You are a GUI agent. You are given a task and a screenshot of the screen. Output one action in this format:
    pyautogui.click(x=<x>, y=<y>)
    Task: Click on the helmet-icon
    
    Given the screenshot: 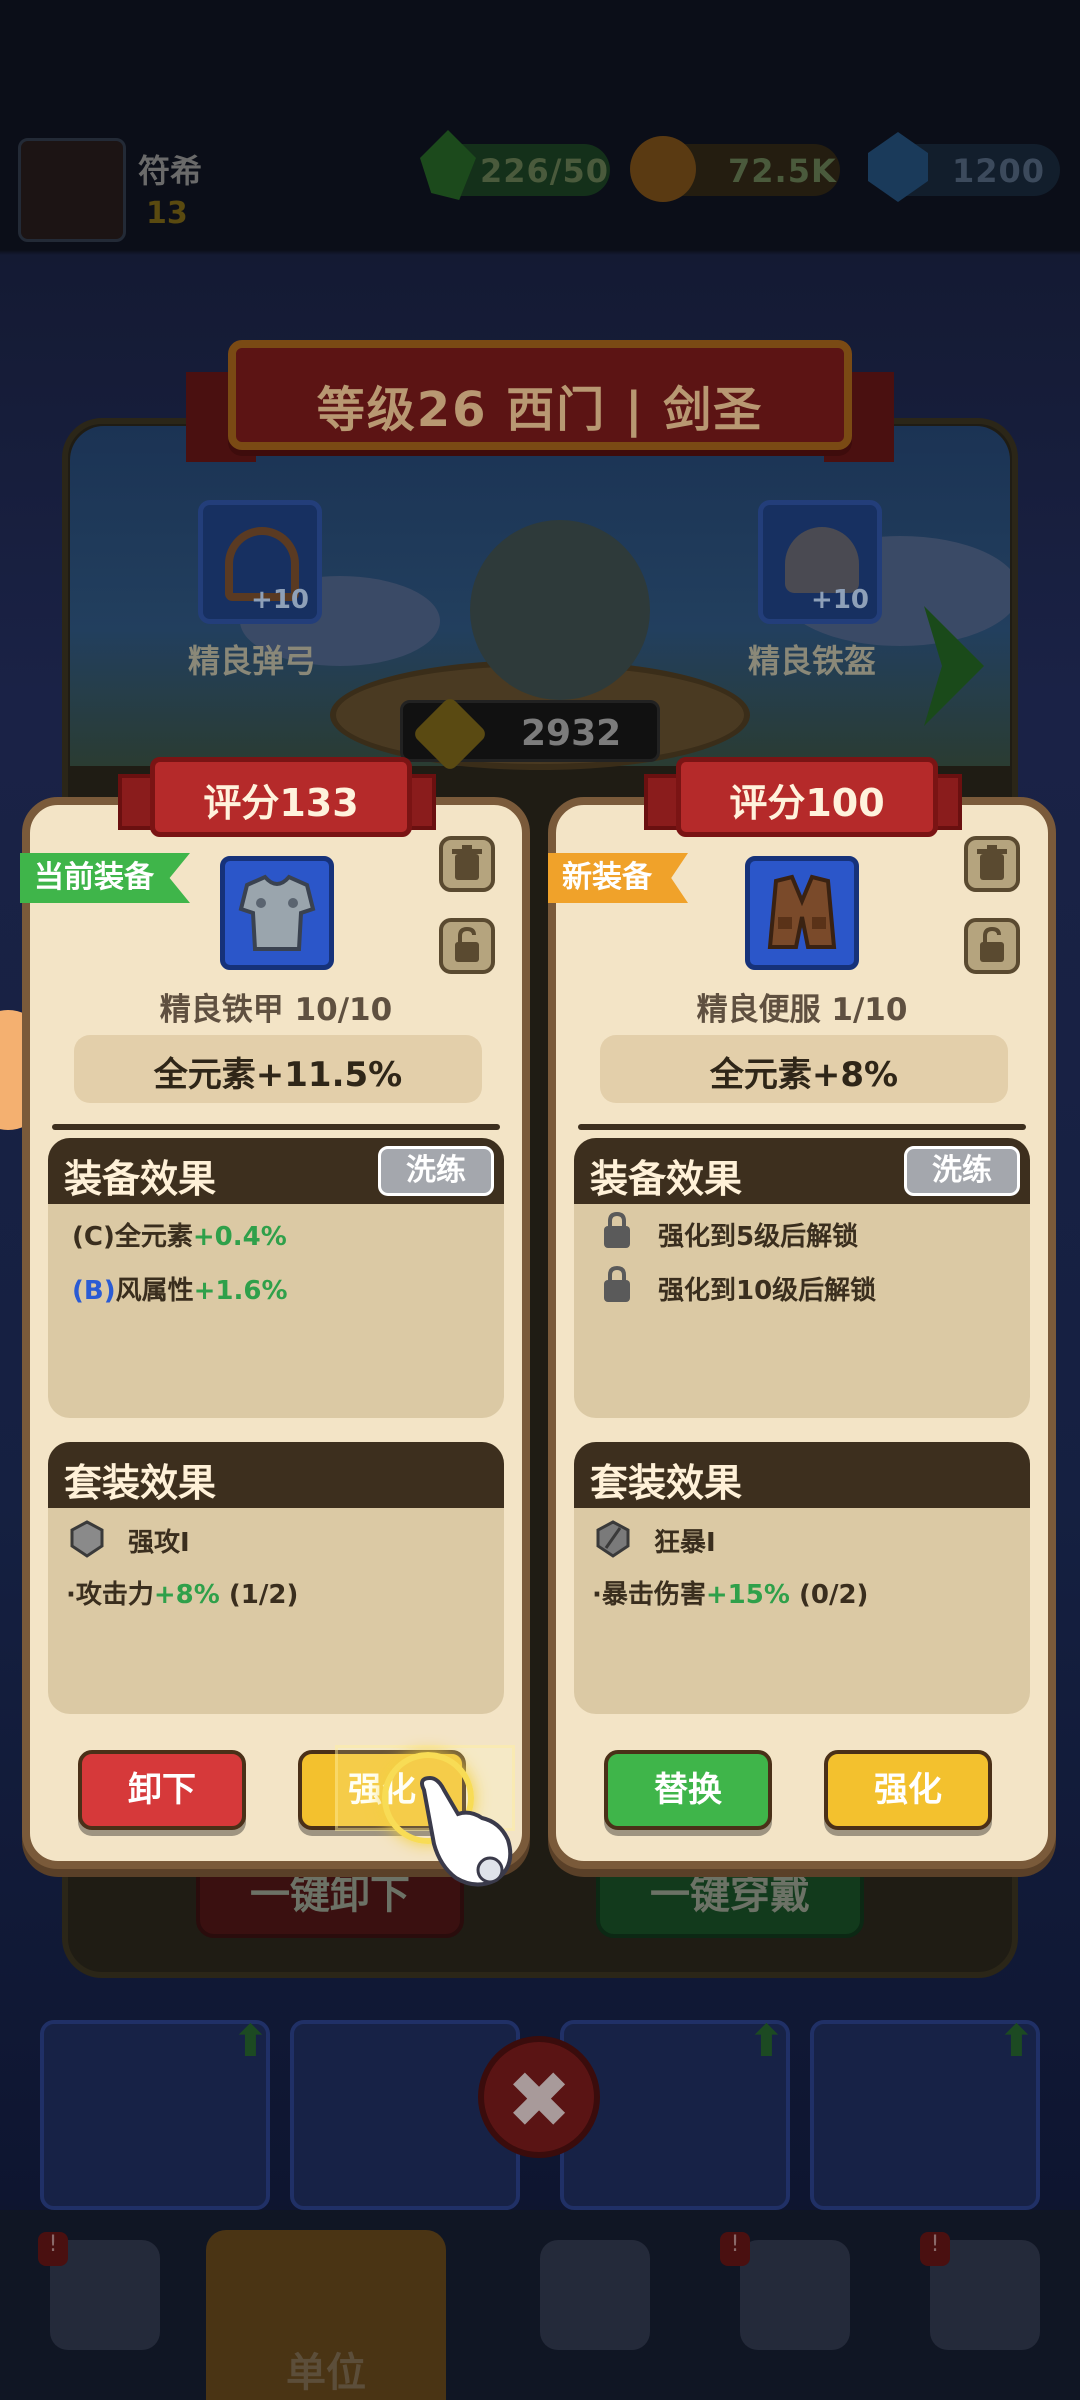 What is the action you would take?
    pyautogui.click(x=822, y=560)
    